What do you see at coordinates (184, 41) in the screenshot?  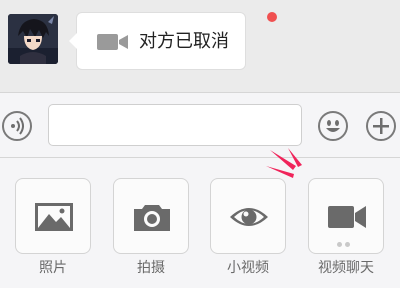 I see `message-text: 对方已取消` at bounding box center [184, 41].